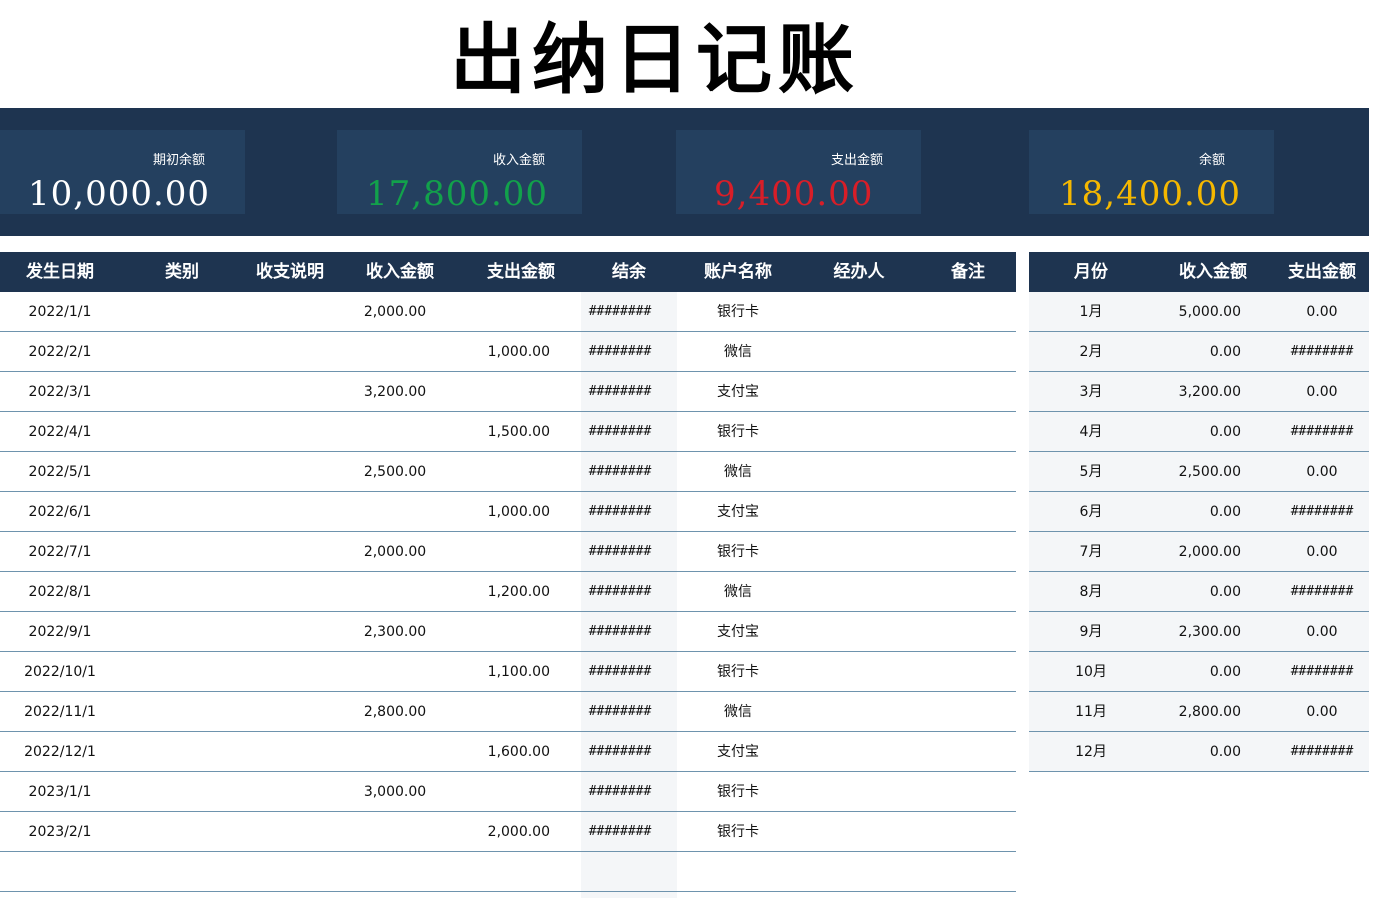 Image resolution: width=1374 pixels, height=898 pixels. I want to click on monthly-row: 7月 2,000.00 0.00, so click(1199, 552).